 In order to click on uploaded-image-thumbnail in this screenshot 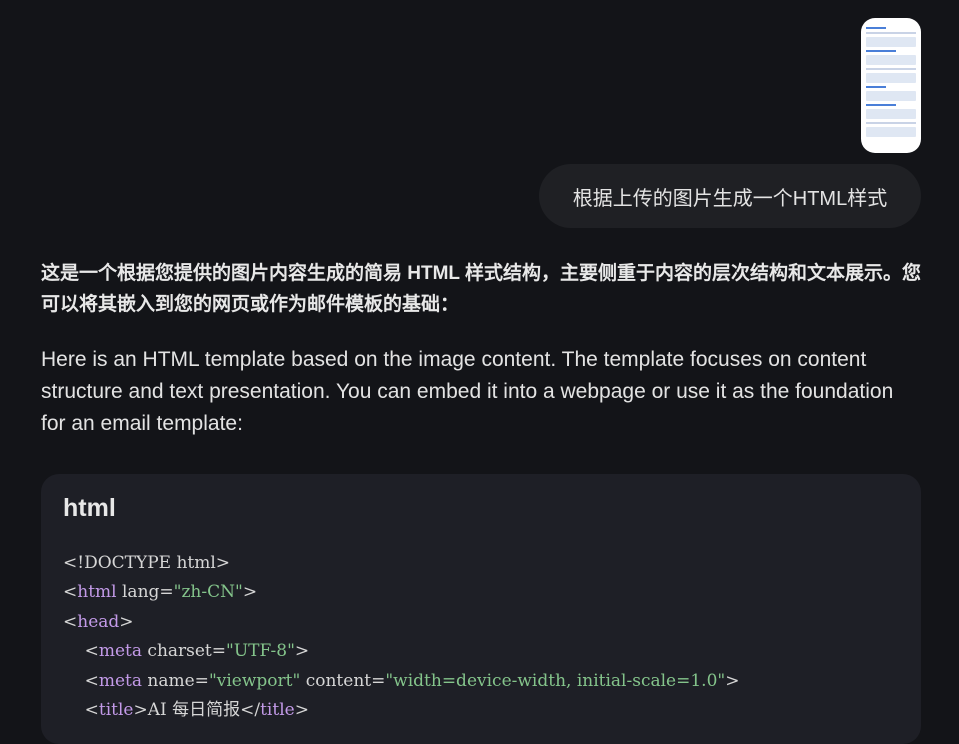, I will do `click(891, 85)`.